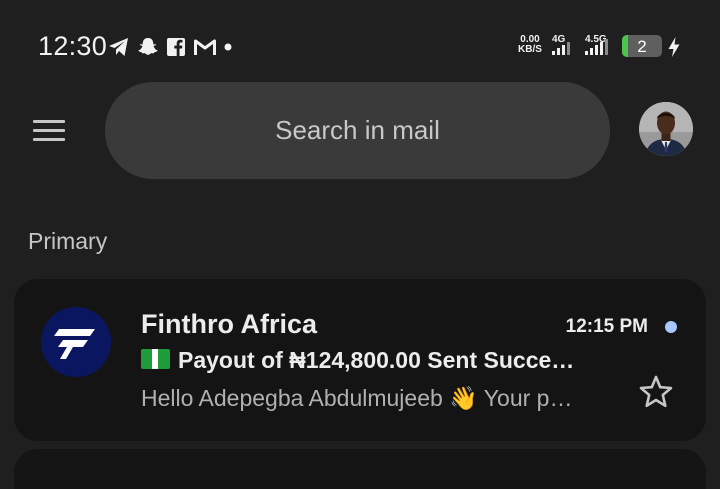 The width and height of the screenshot is (720, 489). What do you see at coordinates (674, 47) in the screenshot?
I see `charging-bolt-icon` at bounding box center [674, 47].